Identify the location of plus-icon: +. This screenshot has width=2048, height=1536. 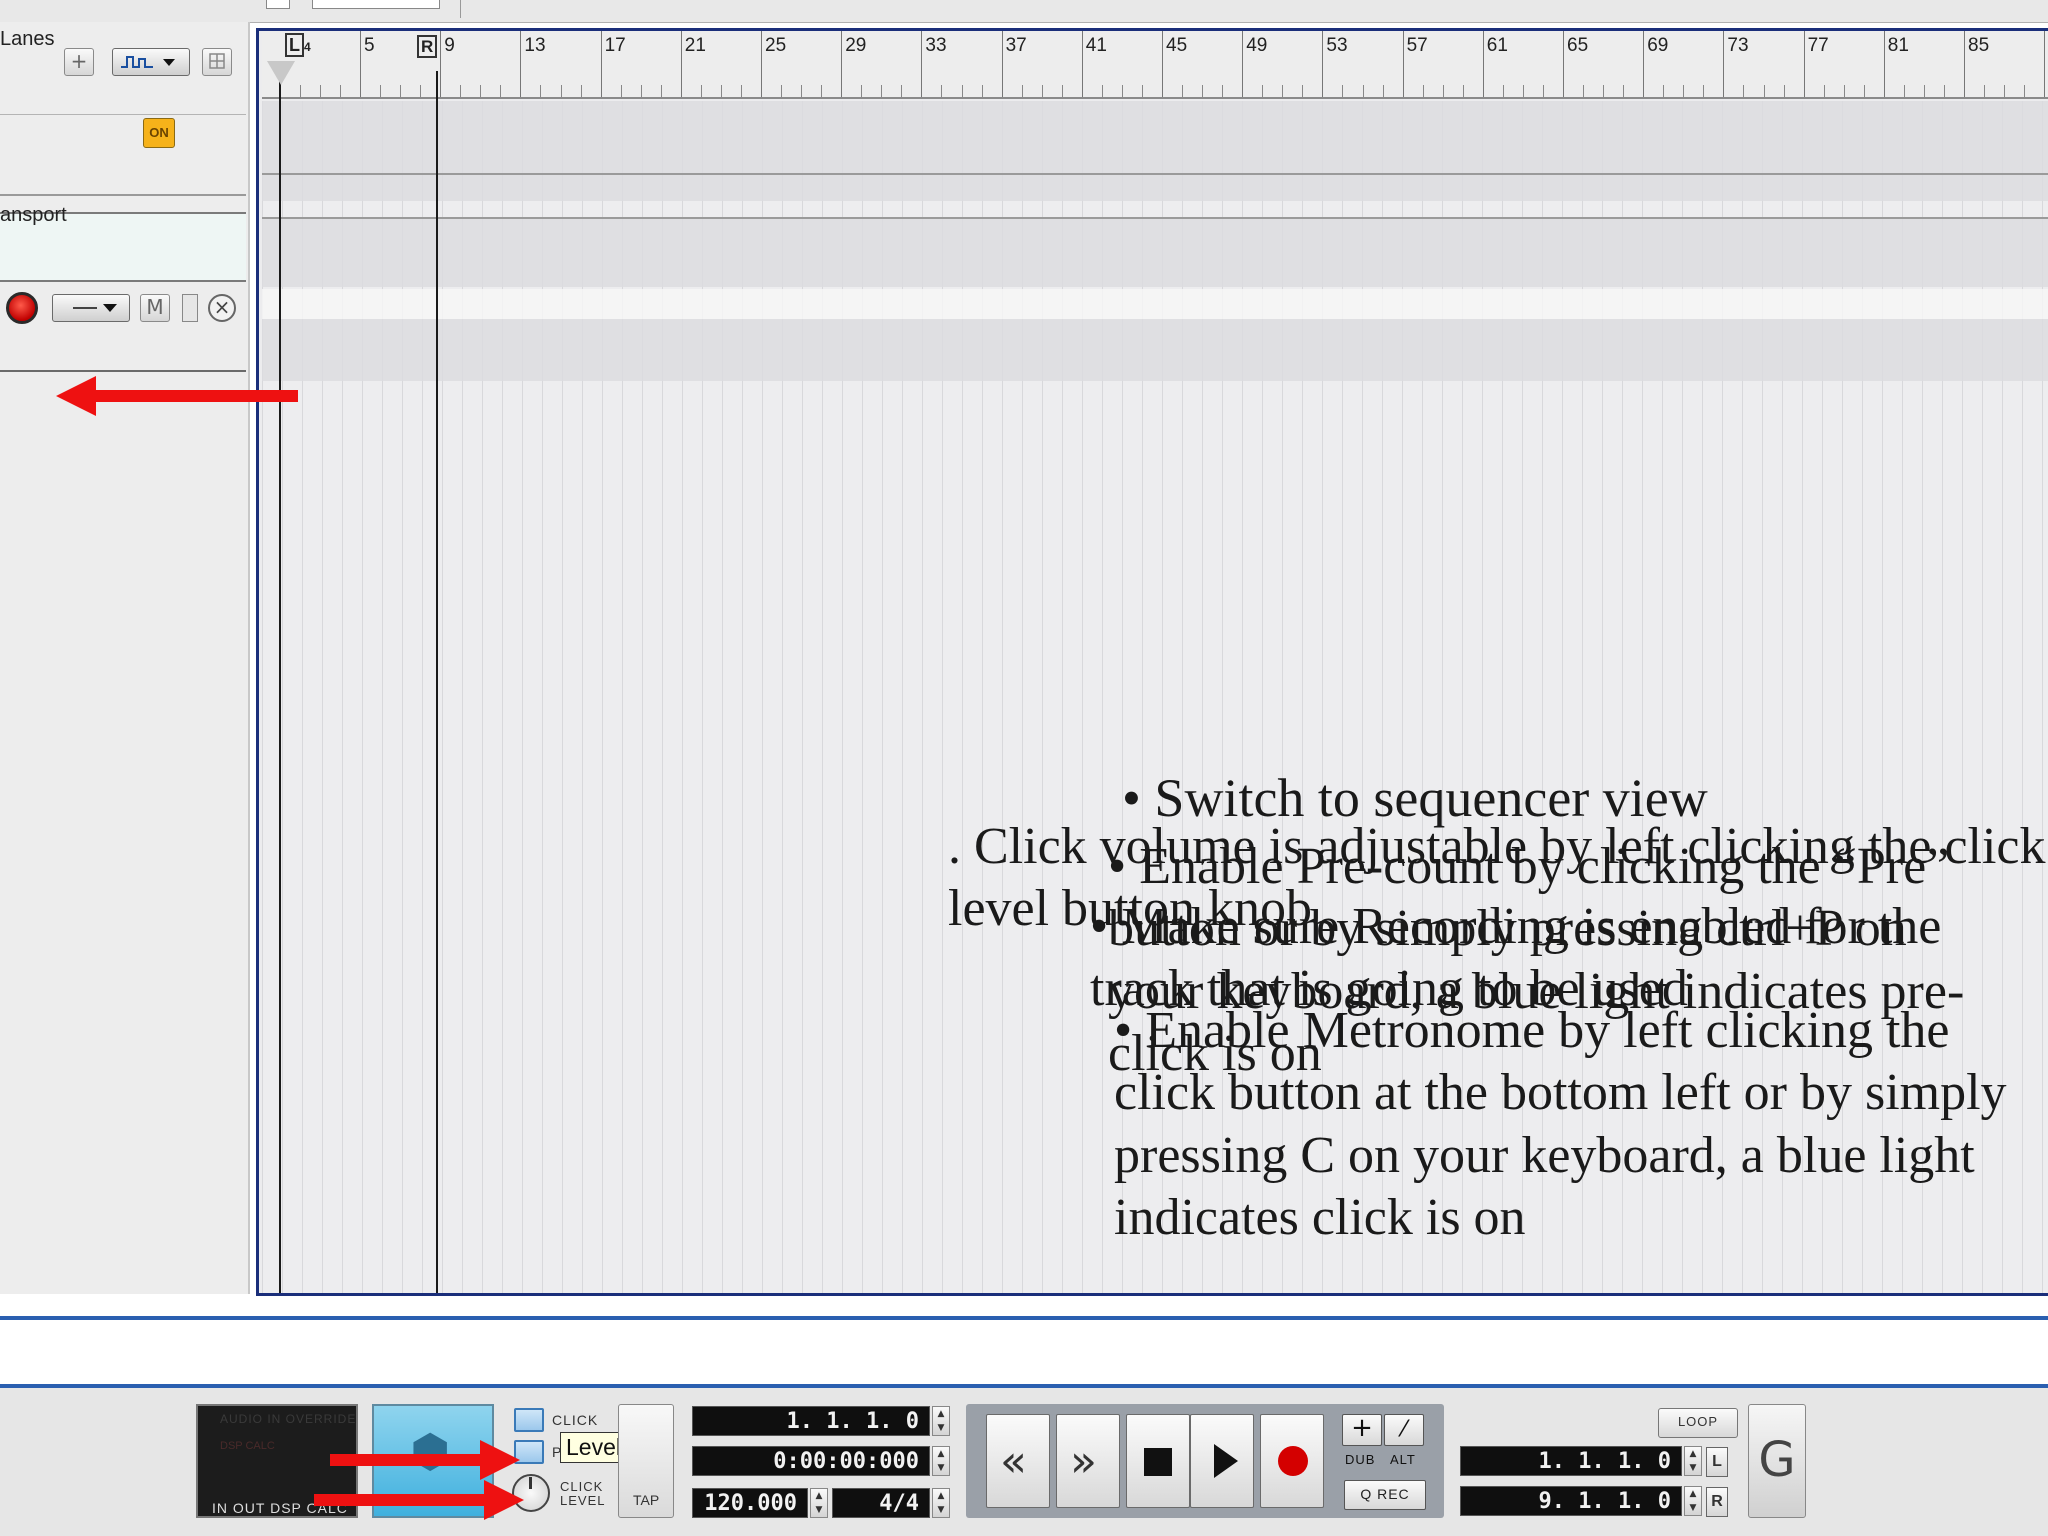
(79, 61).